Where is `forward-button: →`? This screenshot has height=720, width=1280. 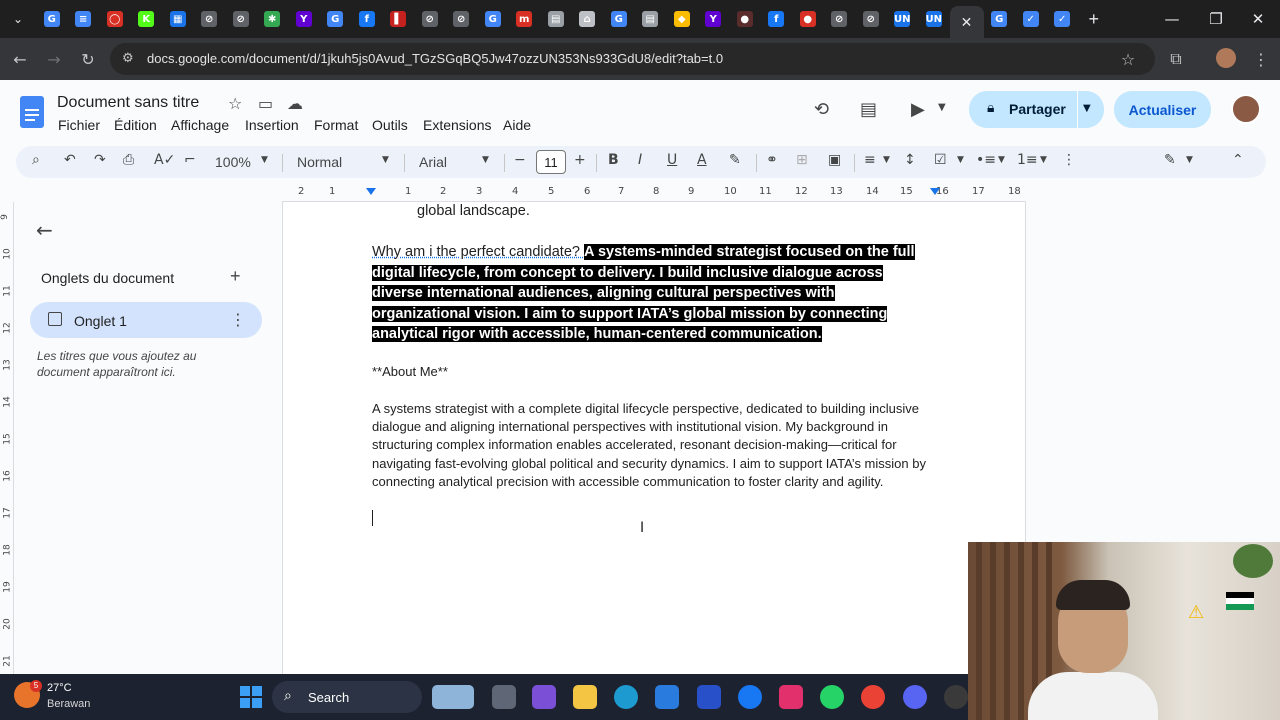 forward-button: → is located at coordinates (54, 59).